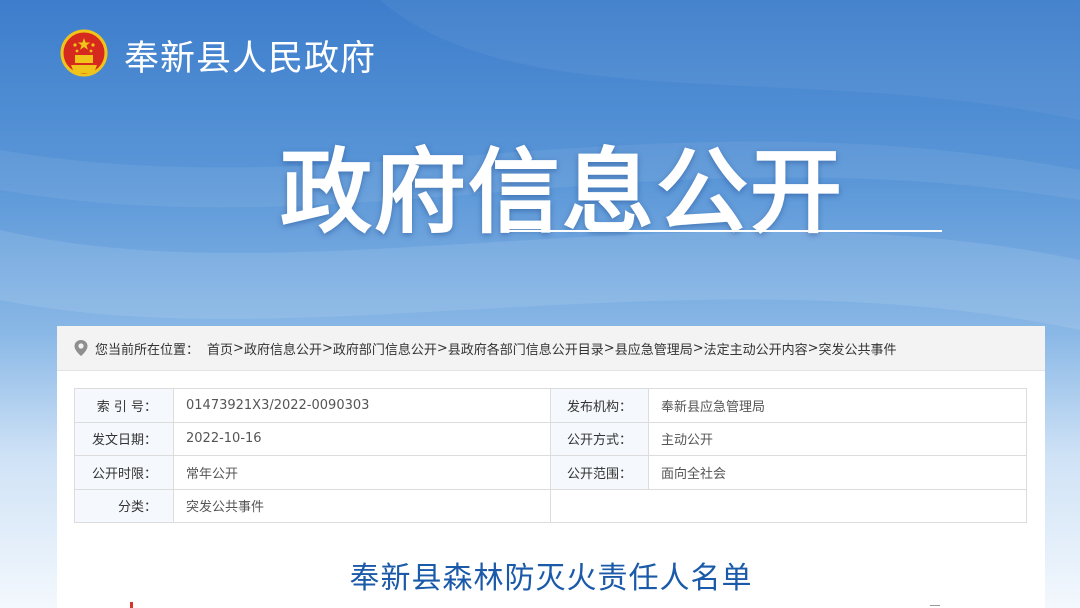 Image resolution: width=1080 pixels, height=608 pixels. I want to click on disclosure-period-value: 常年公开, so click(362, 472).